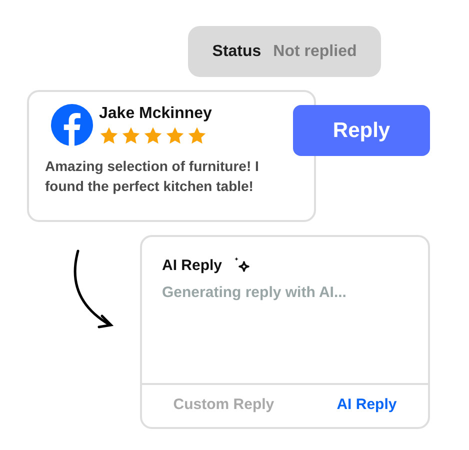 The width and height of the screenshot is (469, 450). Describe the element at coordinates (192, 266) in the screenshot. I see `ai-reply-title: AI Reply` at that location.